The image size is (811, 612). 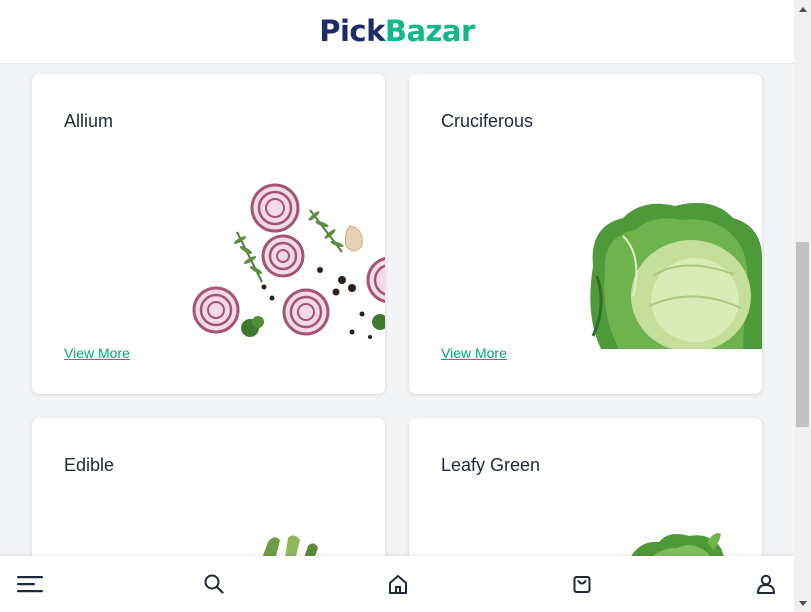 I want to click on vertical-scrollbar, so click(x=802, y=306).